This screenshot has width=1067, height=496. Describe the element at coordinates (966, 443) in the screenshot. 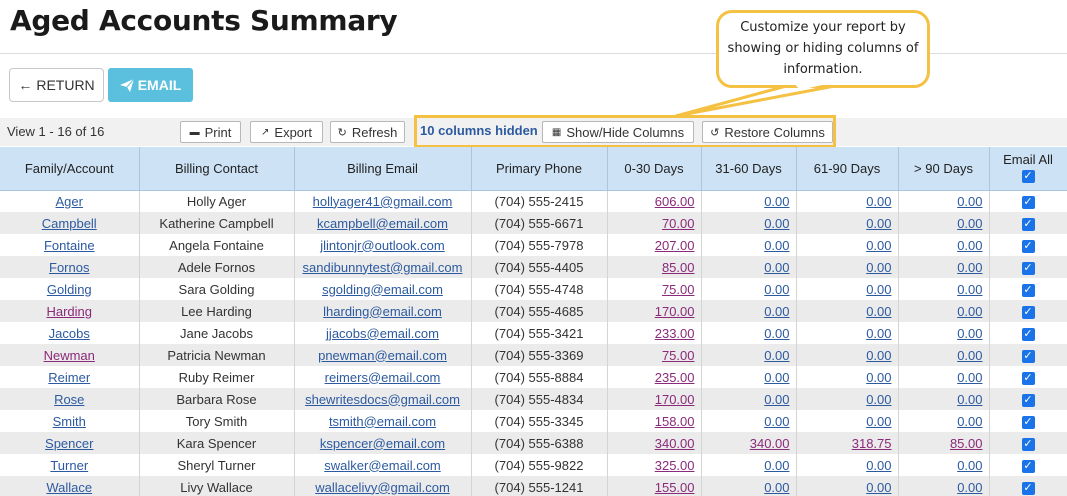

I see `amount-90-plus-link: 85.00` at that location.